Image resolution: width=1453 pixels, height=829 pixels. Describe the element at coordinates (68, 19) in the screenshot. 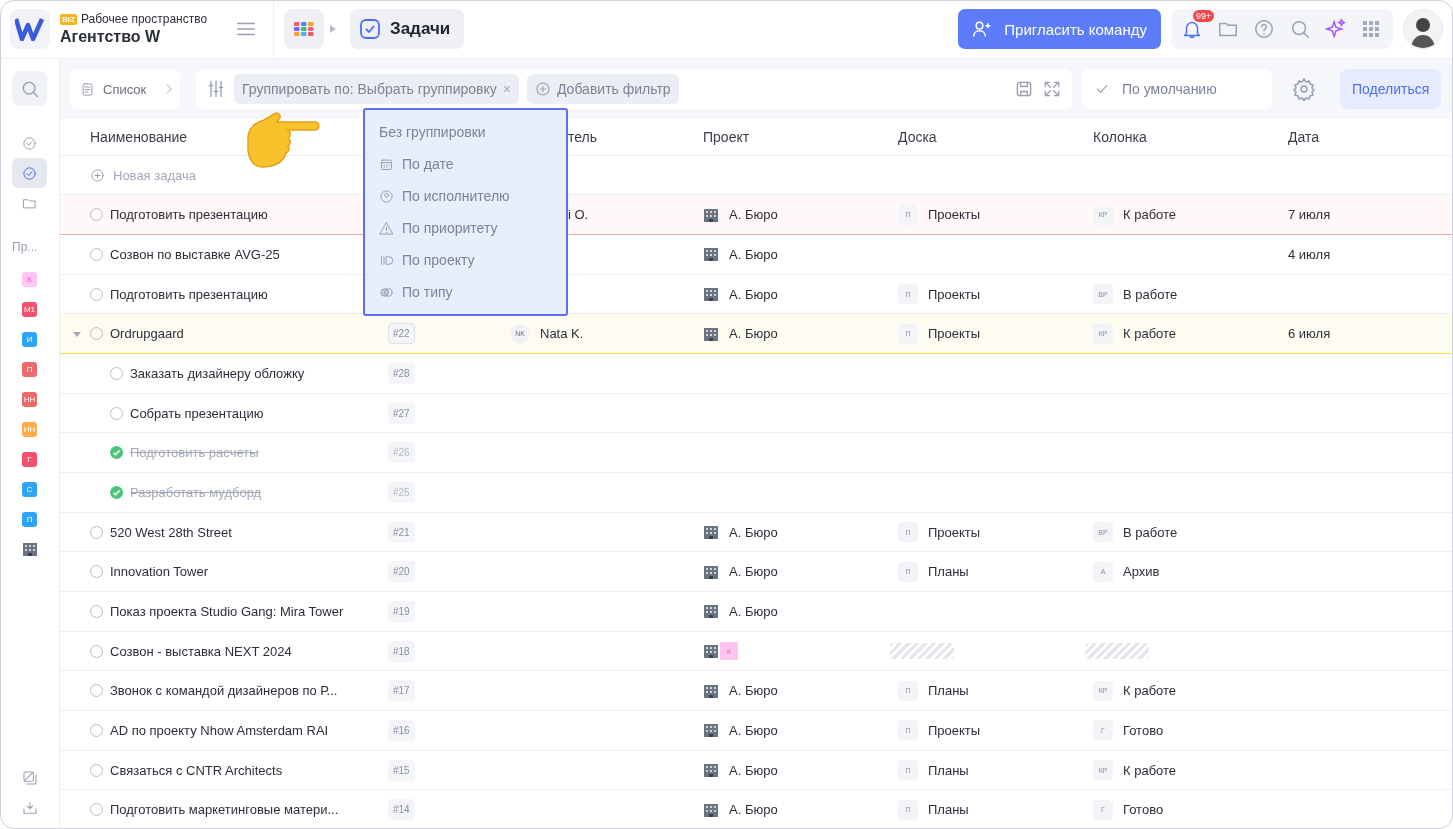

I see `plan-badge: BIZ` at that location.